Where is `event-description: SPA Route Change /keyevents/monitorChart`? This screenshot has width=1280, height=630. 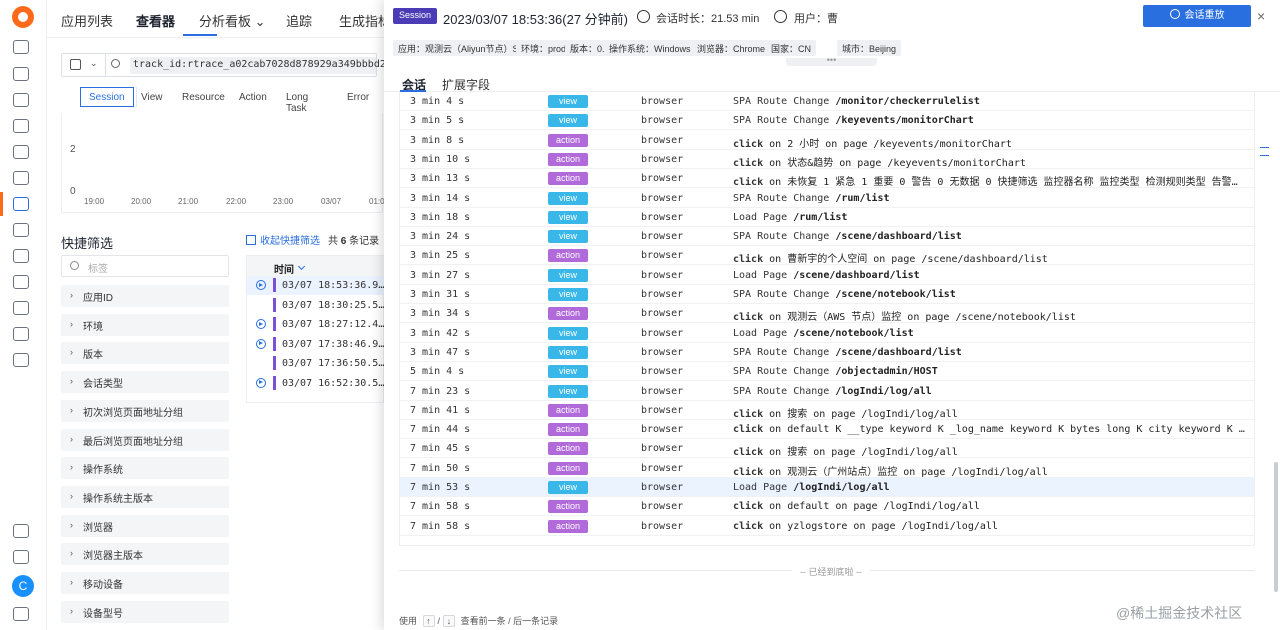
event-description: SPA Route Change /keyevents/monitorChart is located at coordinates (853, 121).